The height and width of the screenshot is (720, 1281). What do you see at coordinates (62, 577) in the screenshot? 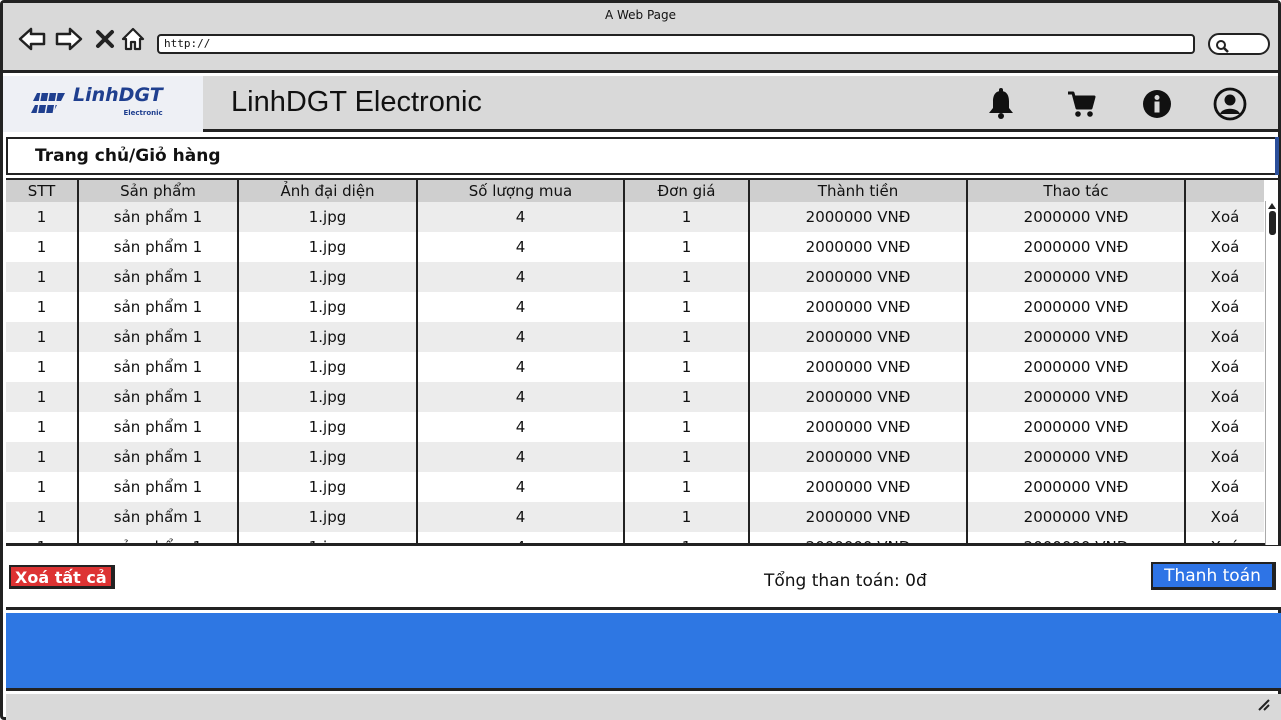
I see `clear-all-button: Xoá tất cả` at bounding box center [62, 577].